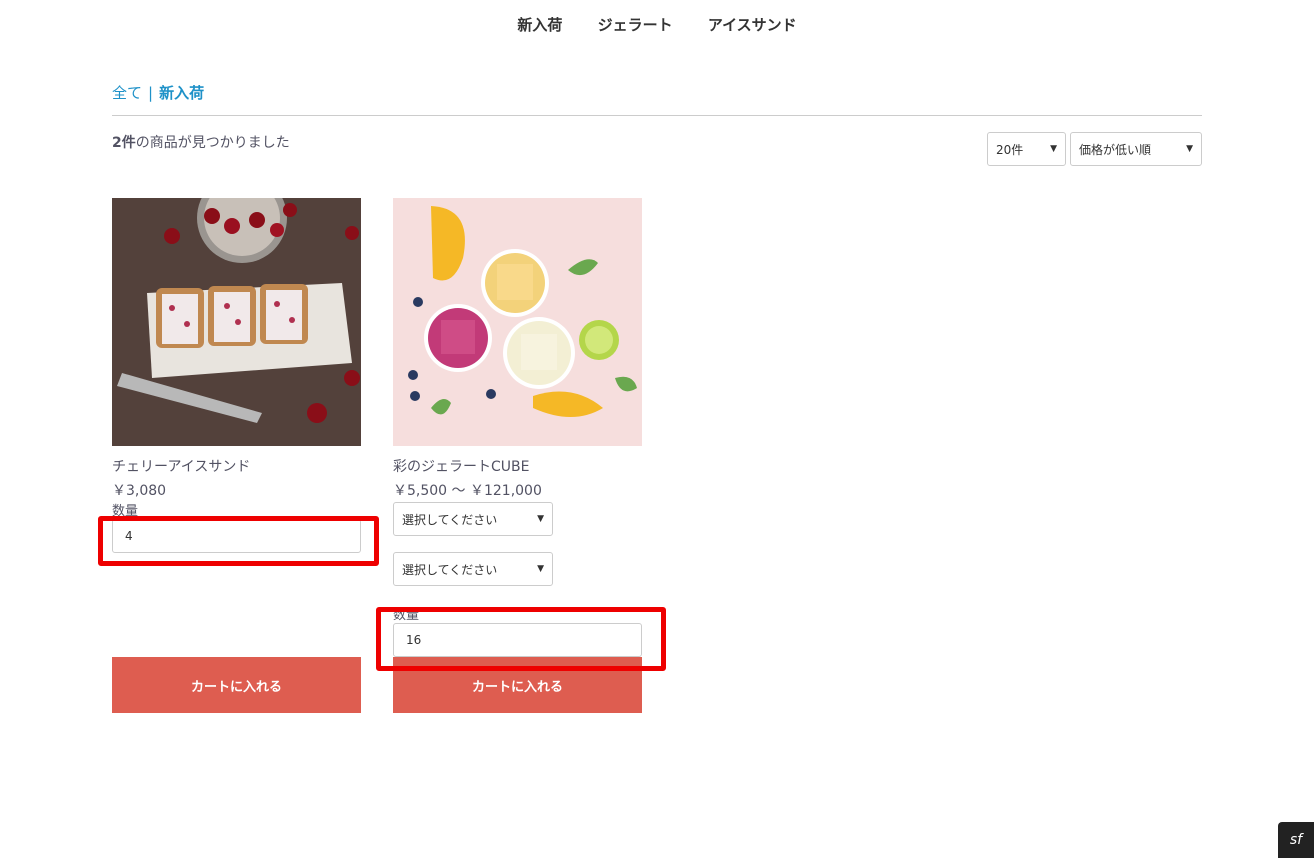 This screenshot has height=858, width=1314. I want to click on product-name: 彩のジェラートCUBE, so click(517, 466).